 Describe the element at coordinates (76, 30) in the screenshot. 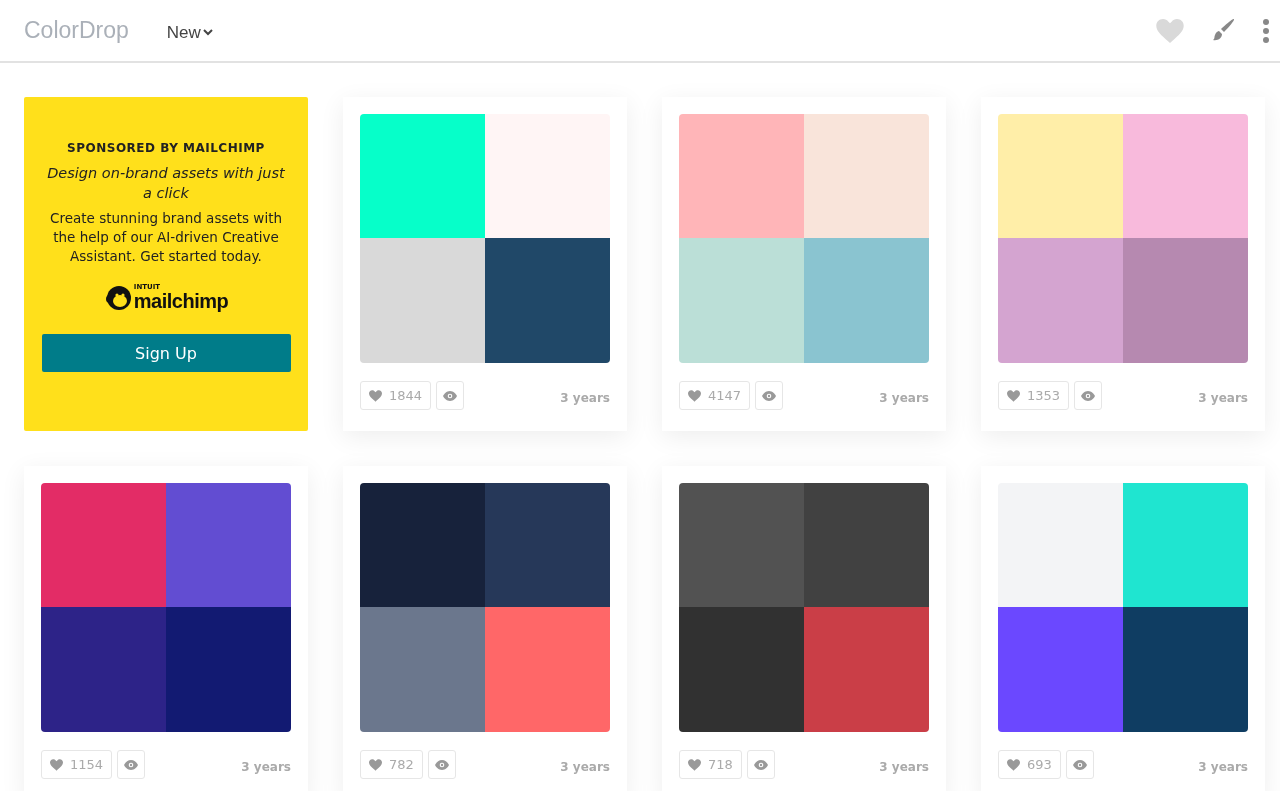

I see `site-logo: ColorDrop` at that location.